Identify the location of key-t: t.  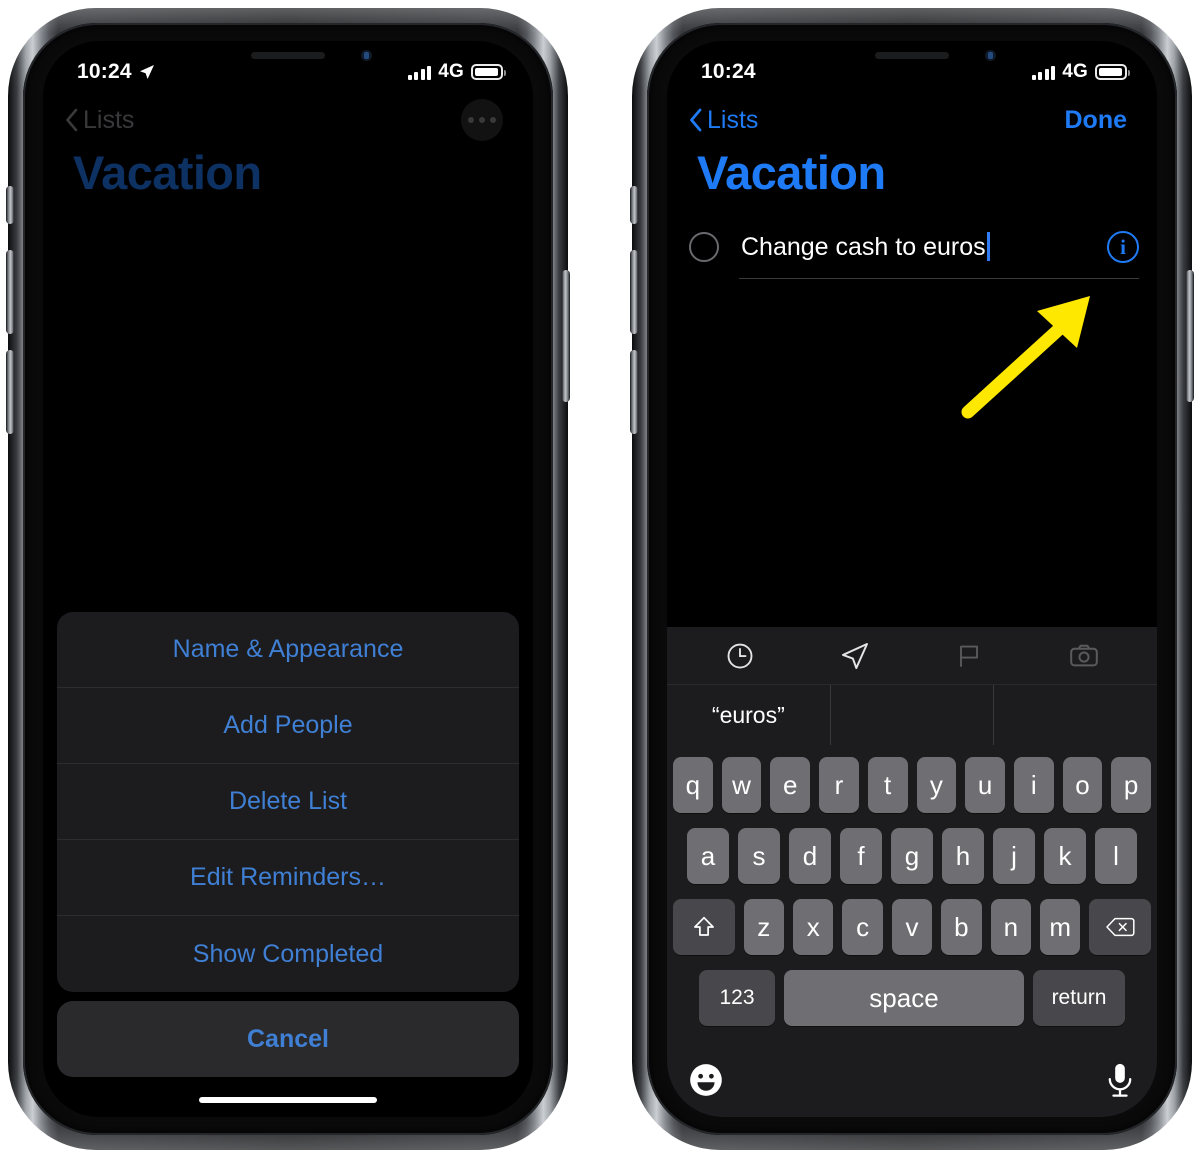
(887, 785).